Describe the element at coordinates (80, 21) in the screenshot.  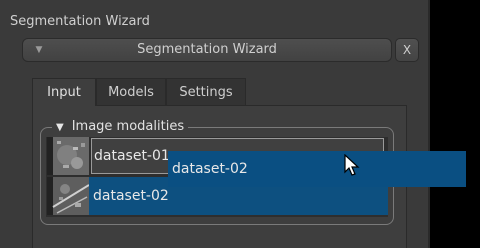
I see `panel-title: Segmentation Wizard` at that location.